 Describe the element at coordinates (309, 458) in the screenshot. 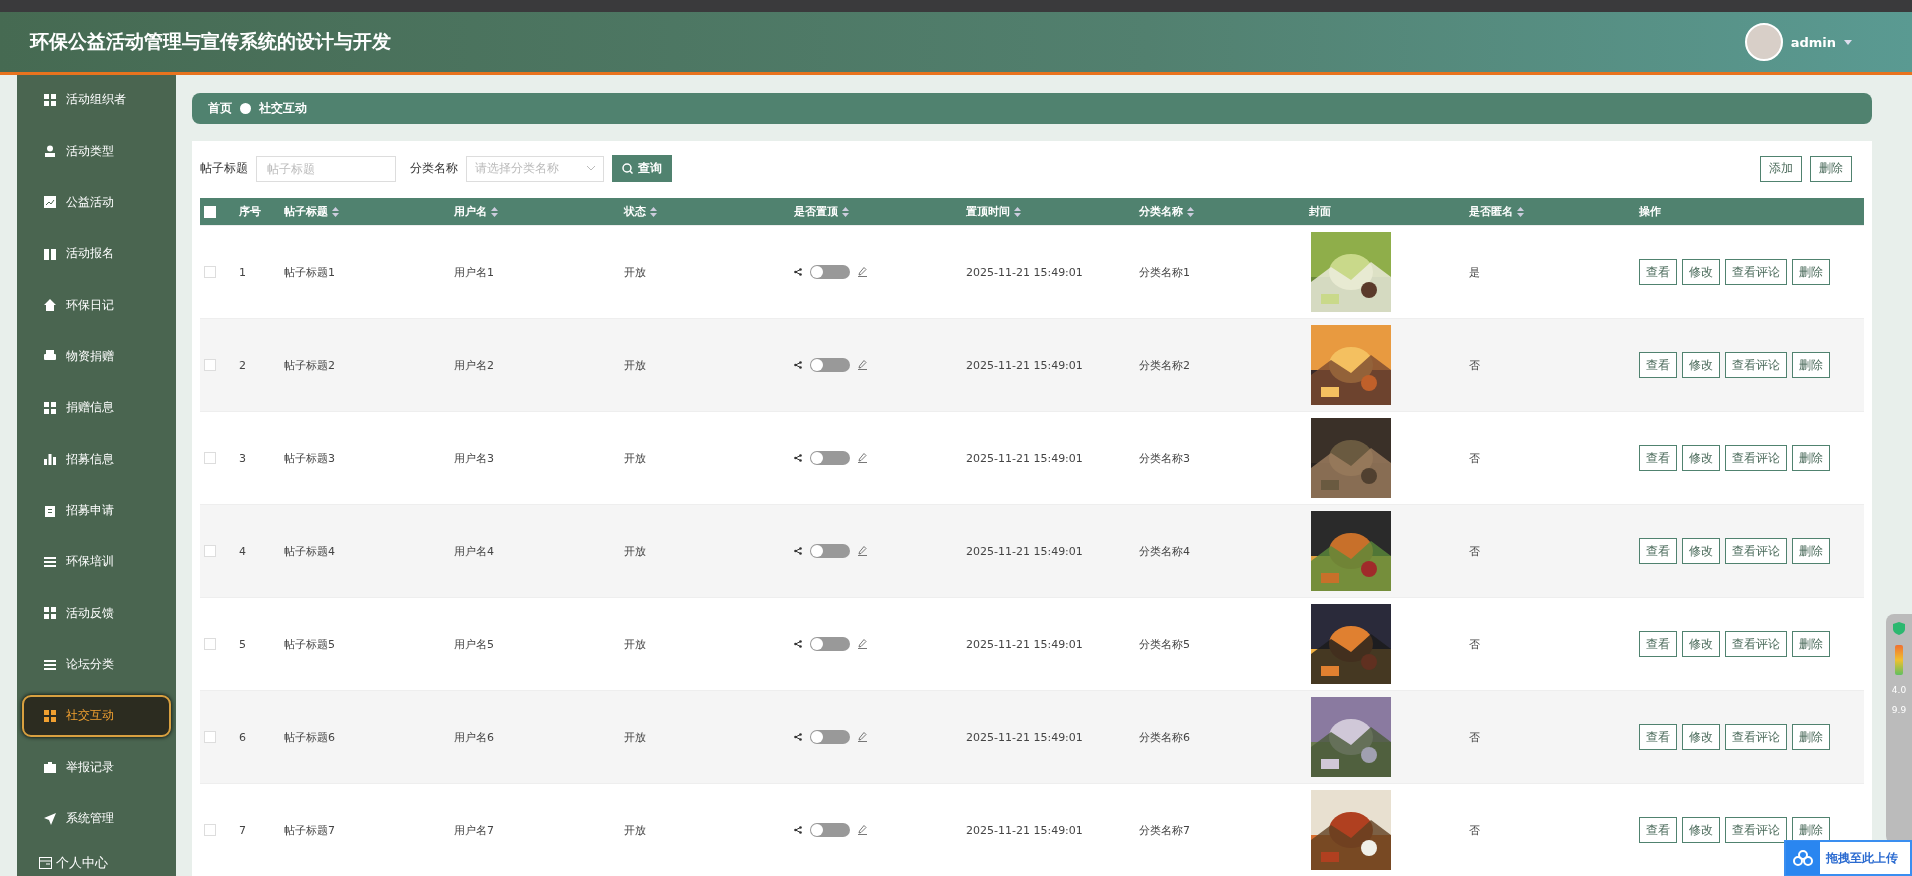

I see `table-cell-text: 帖子标题3` at that location.